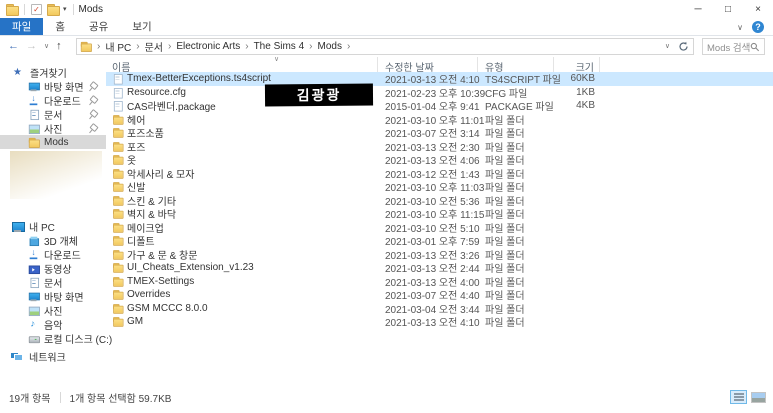  I want to click on file-row: 신발 2021-03-10 오후 11:03 파일 폴더, so click(439, 187).